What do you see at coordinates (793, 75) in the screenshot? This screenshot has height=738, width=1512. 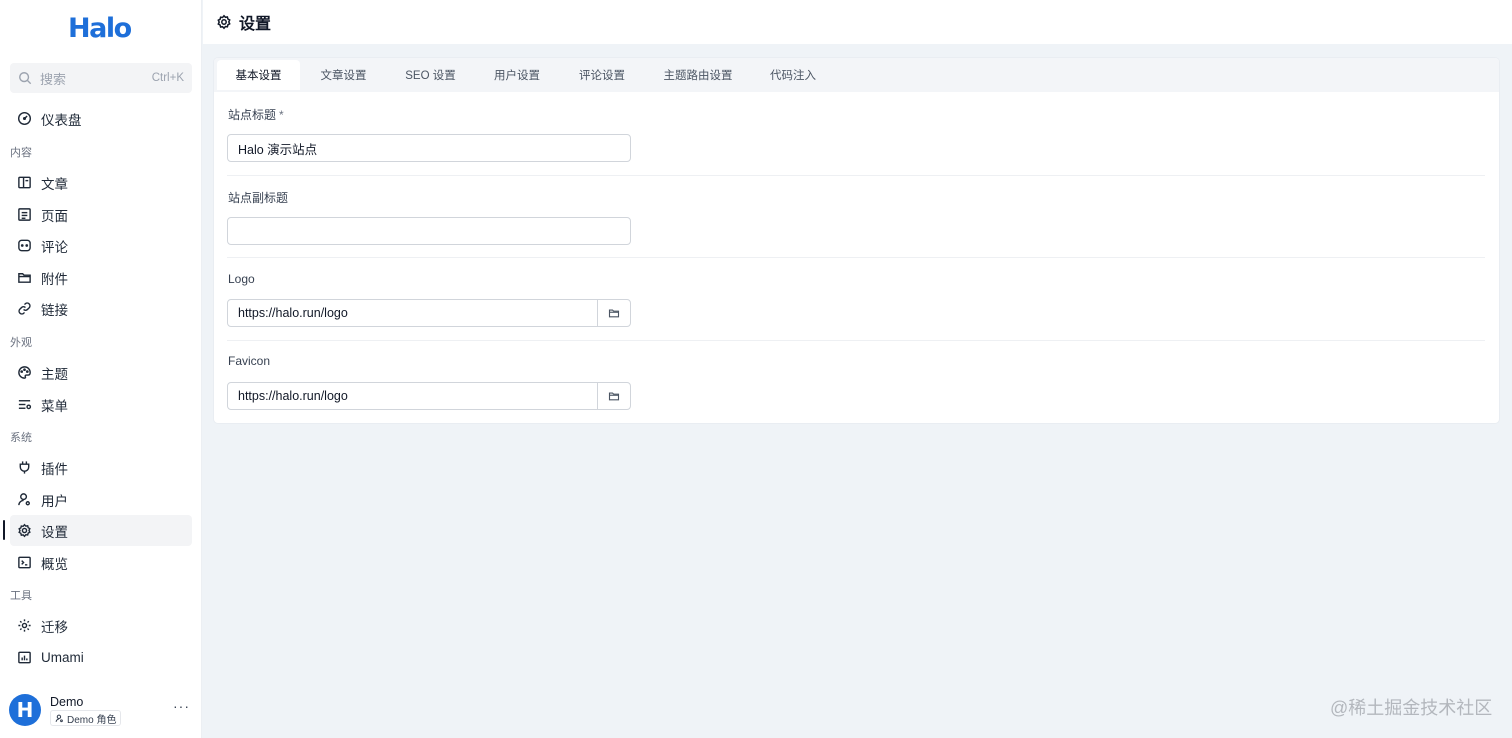 I see `tab-code-injection: 代码注入` at bounding box center [793, 75].